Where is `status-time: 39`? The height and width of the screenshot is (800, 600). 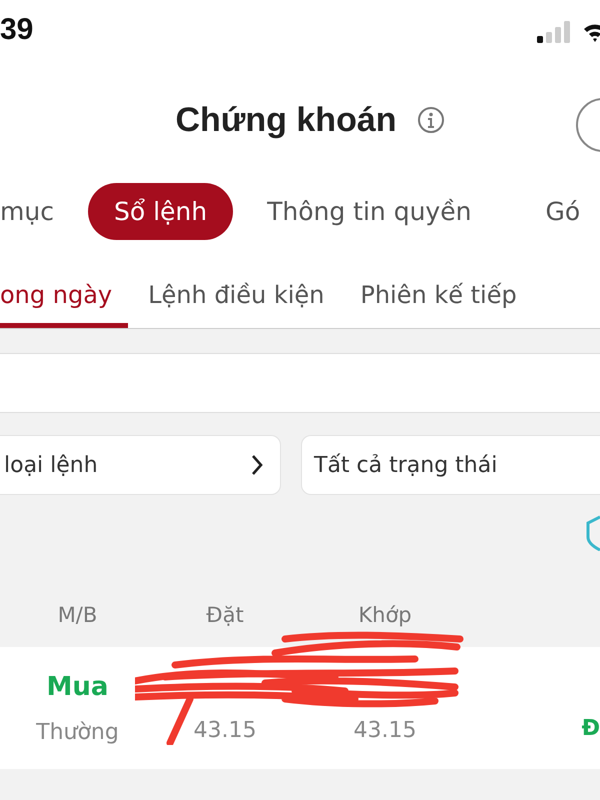 status-time: 39 is located at coordinates (17, 30).